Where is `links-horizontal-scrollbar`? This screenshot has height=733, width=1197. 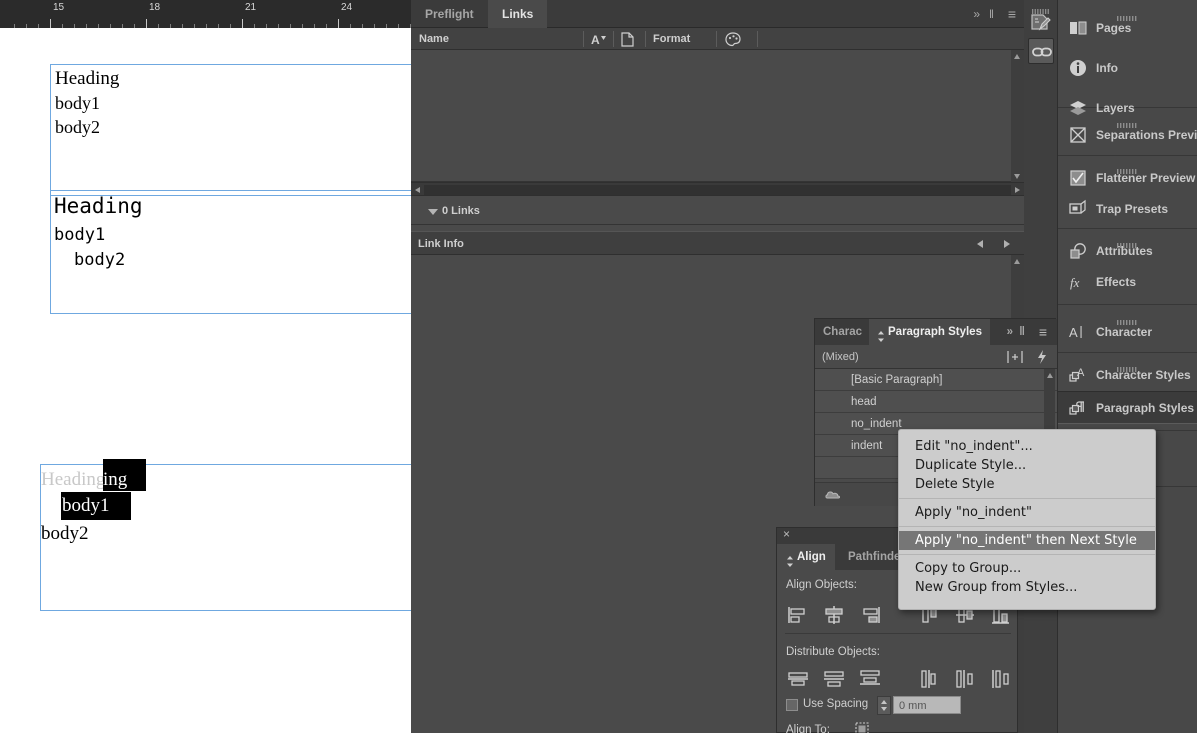 links-horizontal-scrollbar is located at coordinates (717, 189).